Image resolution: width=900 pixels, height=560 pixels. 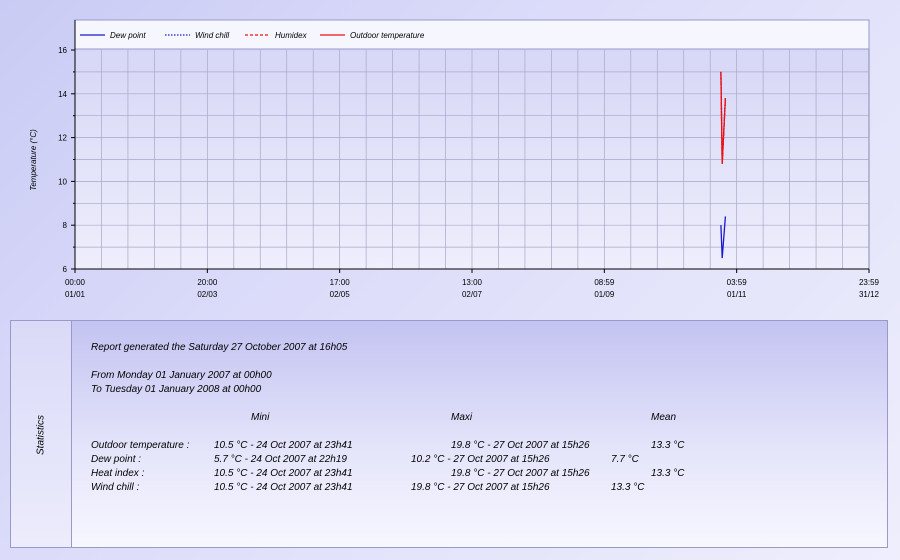 I want to click on statistics-side-tab: Statistics, so click(x=41, y=434).